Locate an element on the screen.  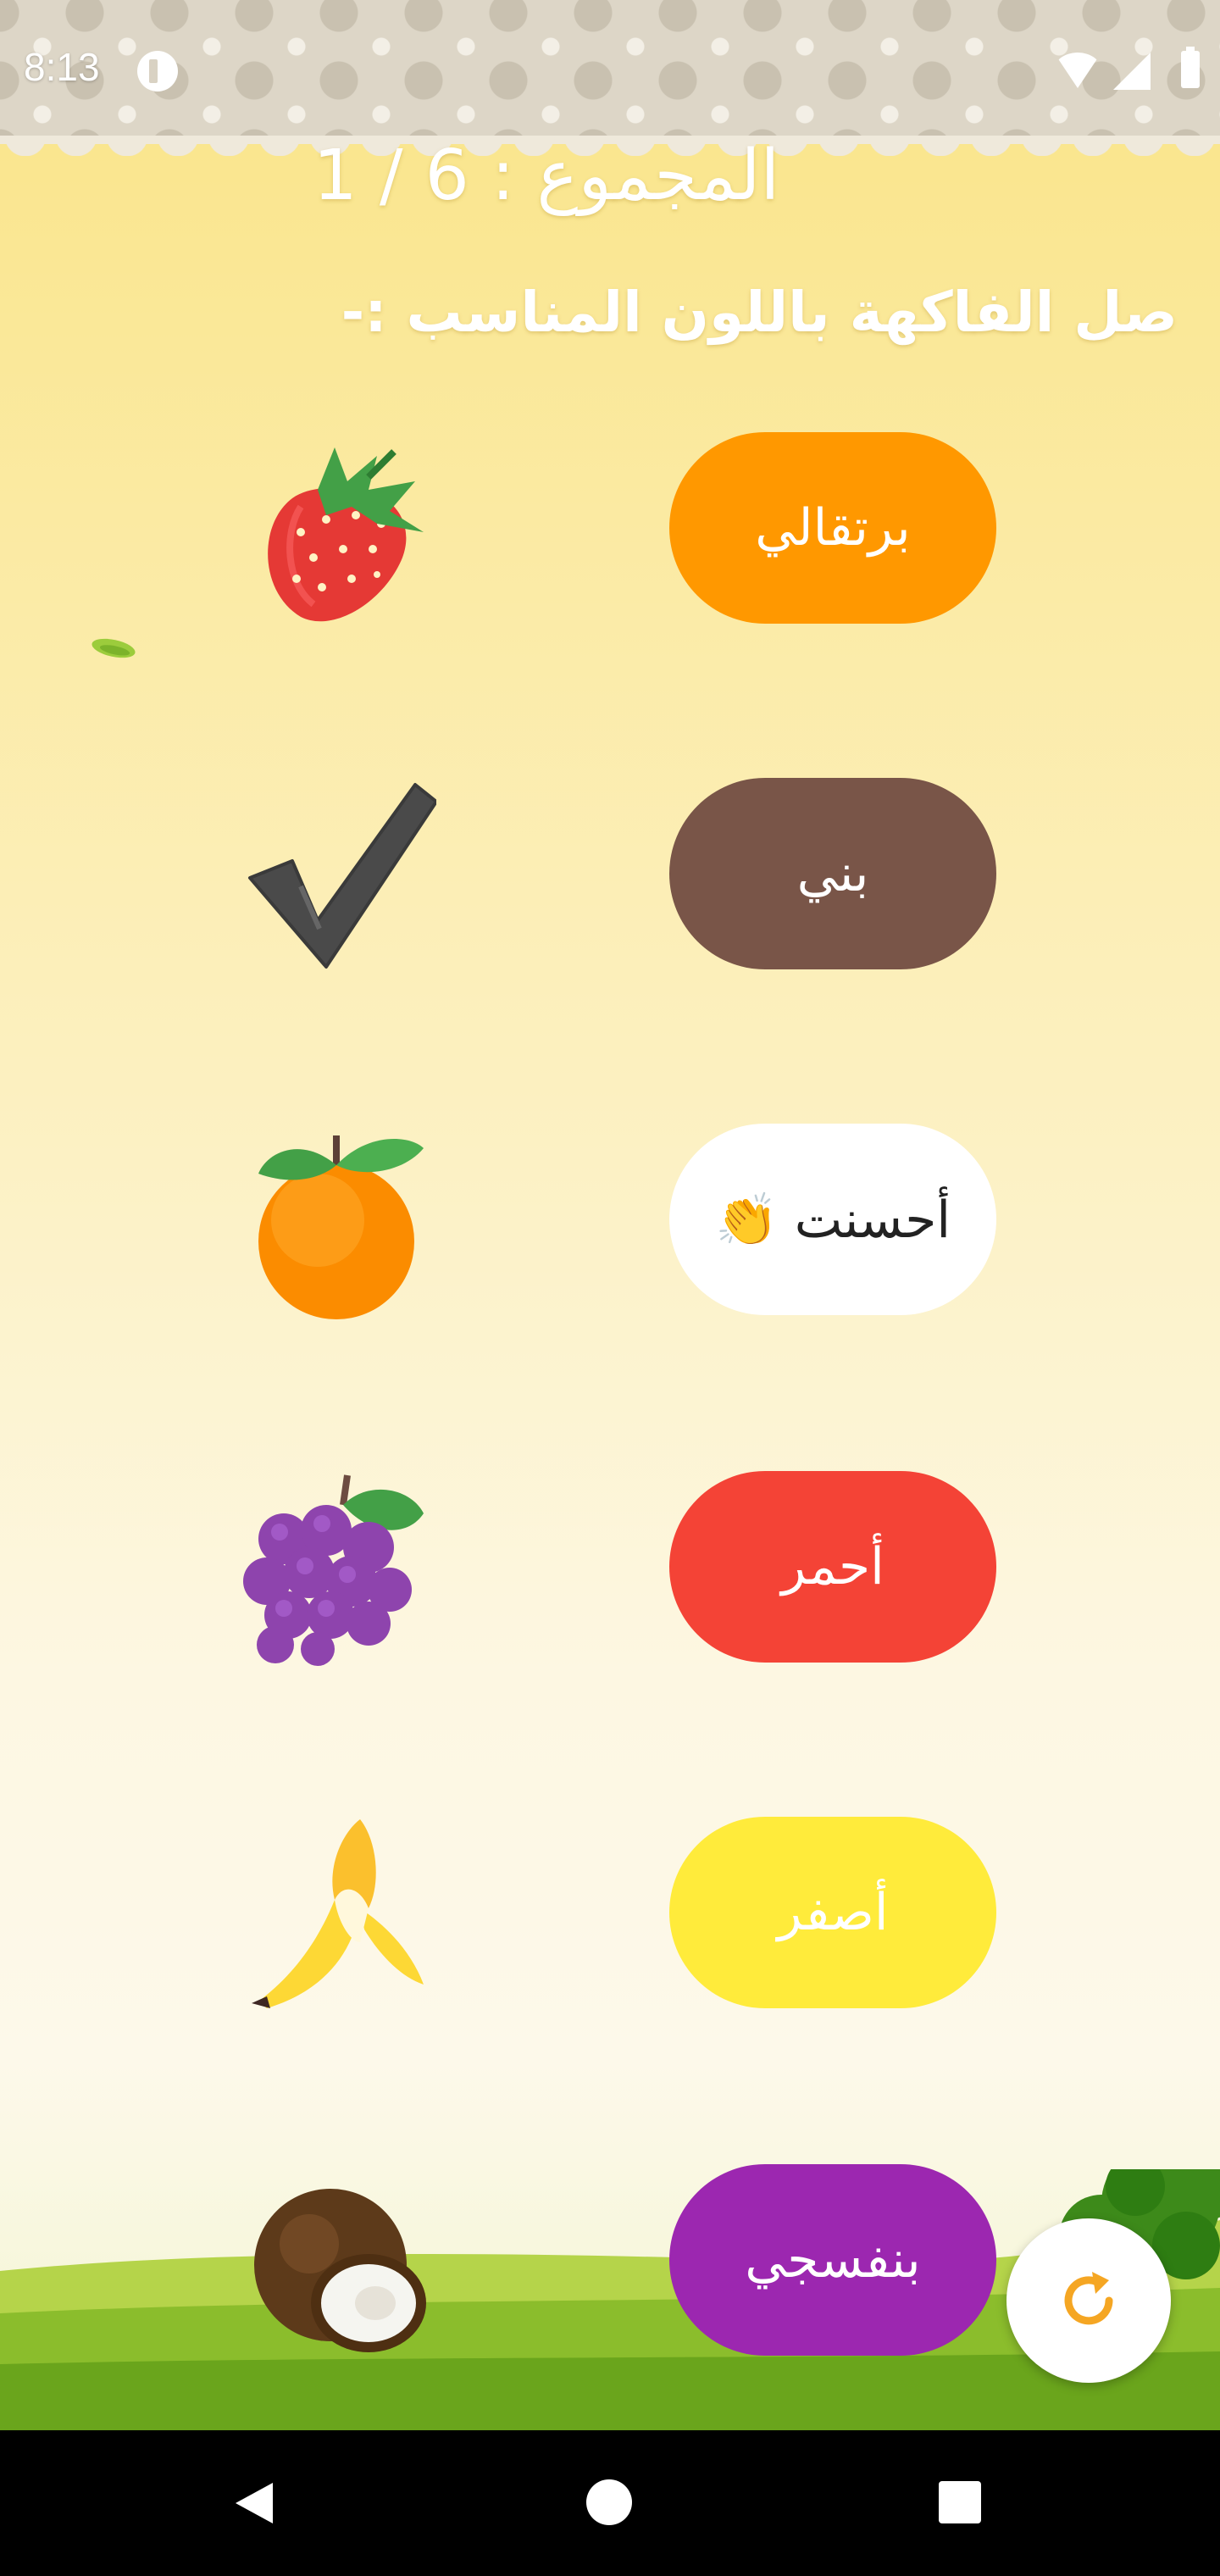
score-label: 1 / 6 : المجموع is located at coordinates (546, 176).